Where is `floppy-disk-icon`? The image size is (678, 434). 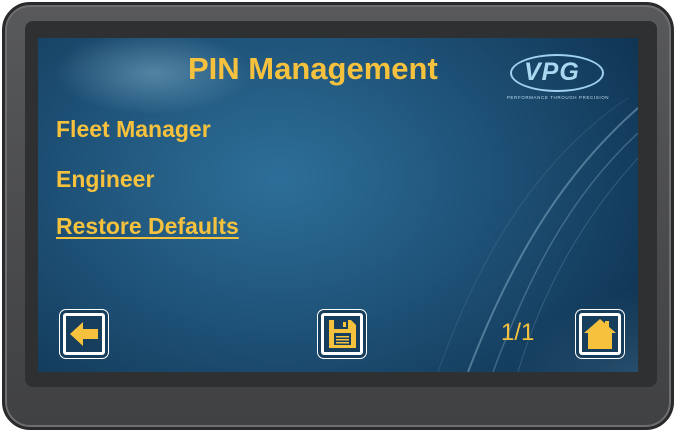
floppy-disk-icon is located at coordinates (342, 334).